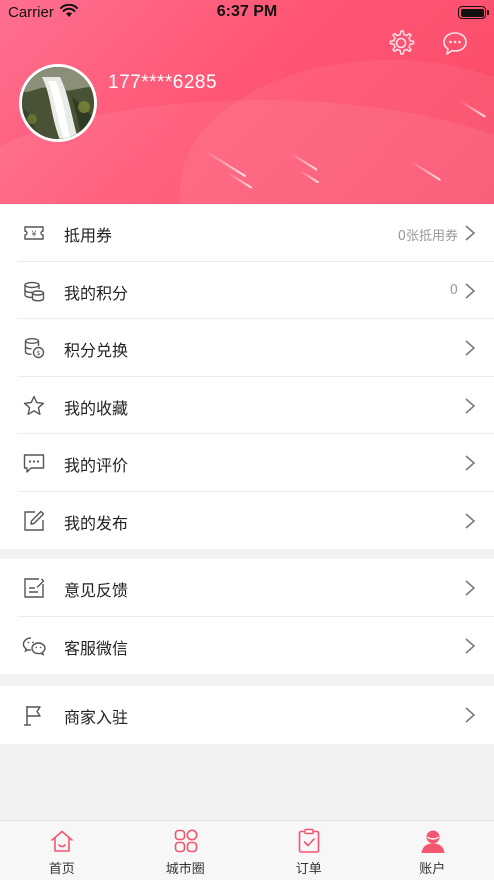 Image resolution: width=494 pixels, height=880 pixels. I want to click on clock: 6:37 PM, so click(247, 11).